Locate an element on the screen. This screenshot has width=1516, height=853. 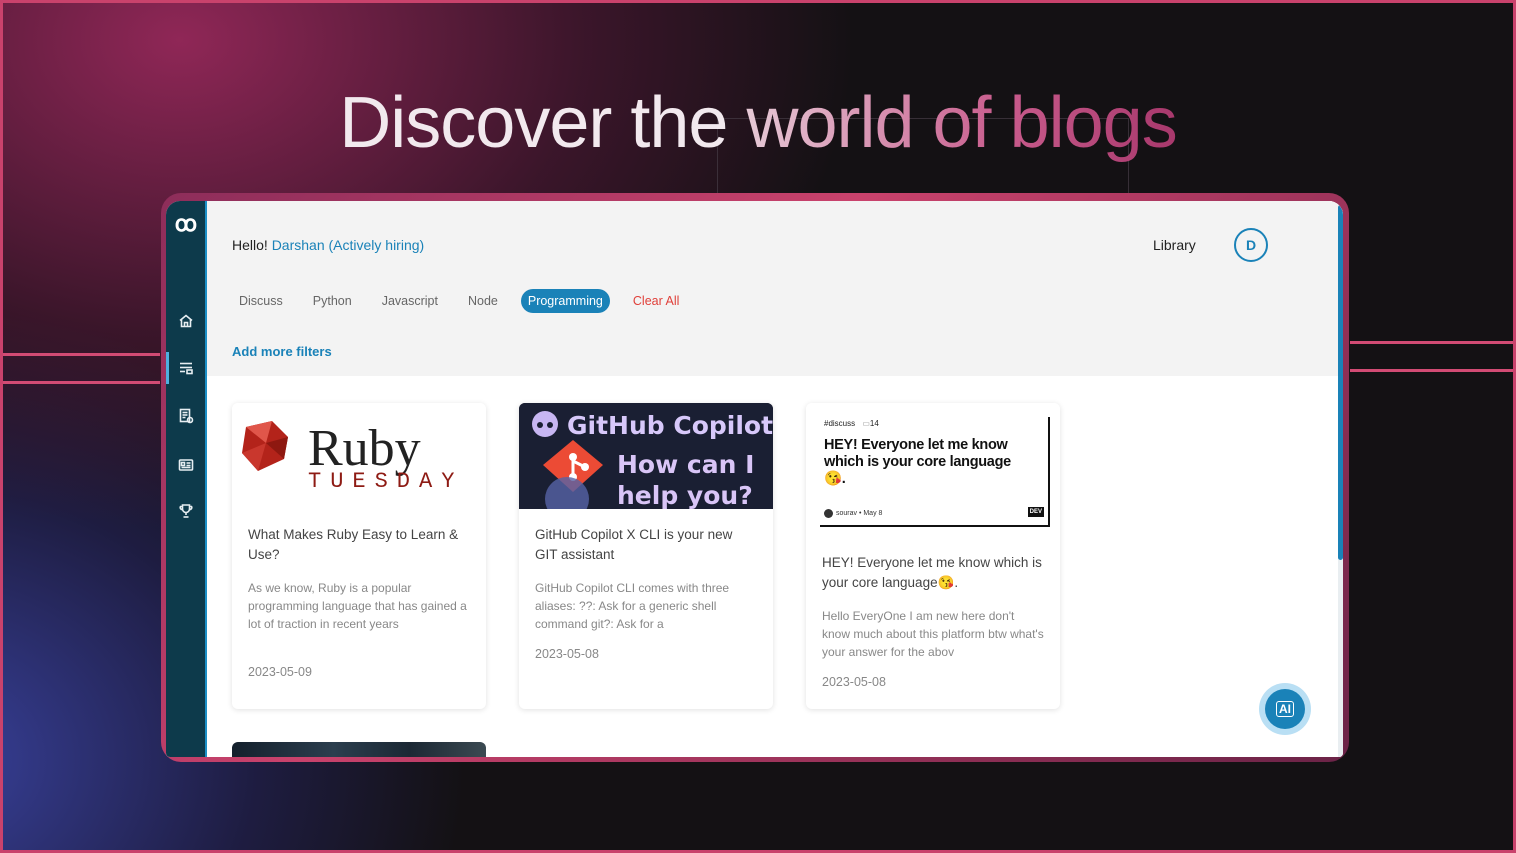
add-more-filters-link: Add more filters is located at coordinates (282, 351).